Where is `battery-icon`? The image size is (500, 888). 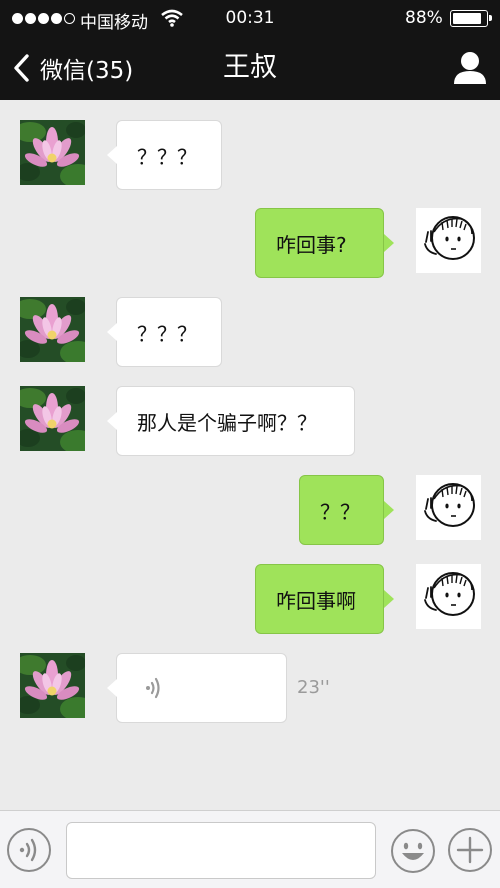
battery-icon is located at coordinates (471, 18).